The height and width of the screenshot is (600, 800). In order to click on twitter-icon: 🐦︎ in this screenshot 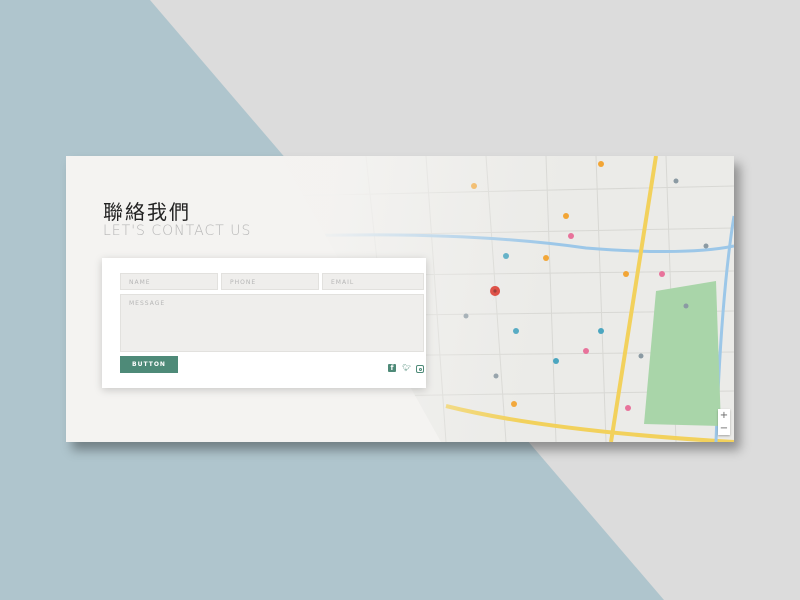, I will do `click(406, 368)`.